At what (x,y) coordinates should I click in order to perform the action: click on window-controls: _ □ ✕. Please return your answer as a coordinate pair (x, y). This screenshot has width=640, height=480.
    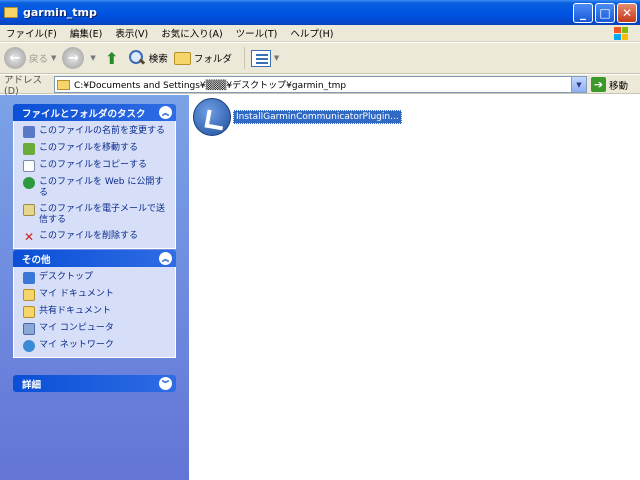
    Looking at the image, I should click on (605, 13).